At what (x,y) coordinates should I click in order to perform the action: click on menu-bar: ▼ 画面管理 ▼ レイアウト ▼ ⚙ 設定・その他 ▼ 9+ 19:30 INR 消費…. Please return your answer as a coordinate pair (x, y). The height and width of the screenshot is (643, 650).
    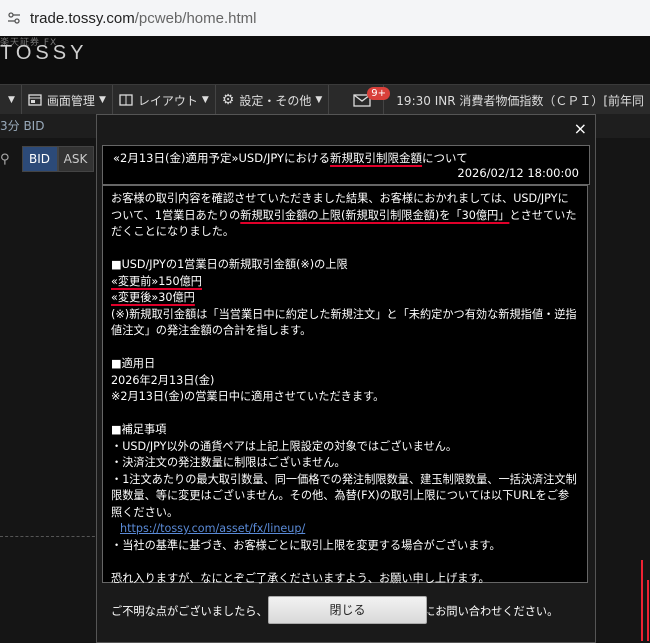
    Looking at the image, I should click on (325, 100).